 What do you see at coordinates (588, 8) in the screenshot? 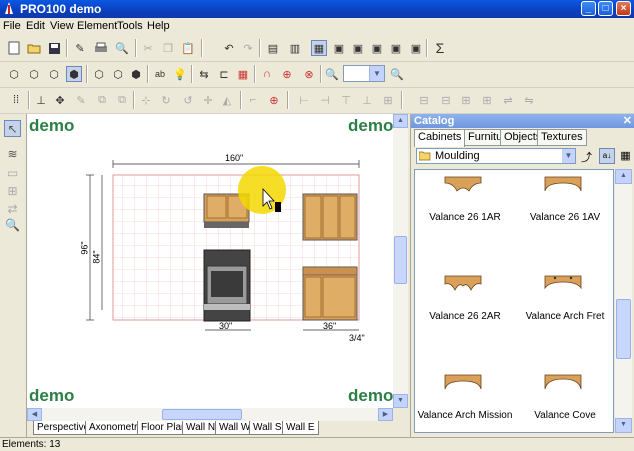
I see `minimize-button: _` at bounding box center [588, 8].